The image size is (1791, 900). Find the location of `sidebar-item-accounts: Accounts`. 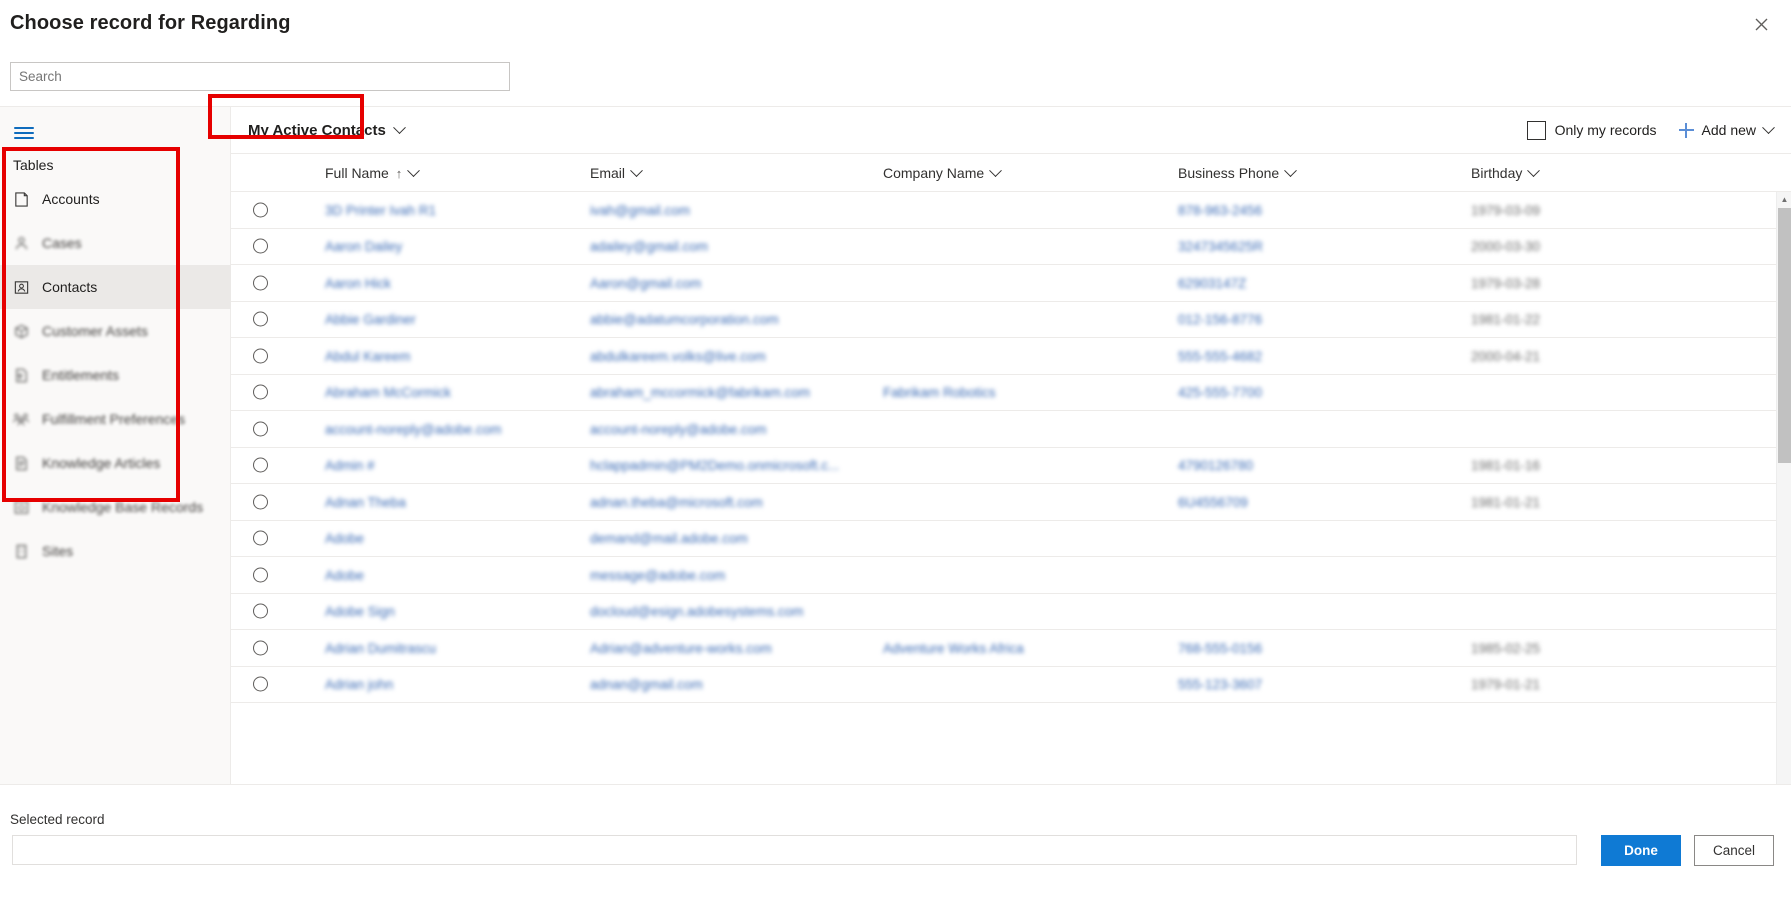

sidebar-item-accounts: Accounts is located at coordinates (115, 199).